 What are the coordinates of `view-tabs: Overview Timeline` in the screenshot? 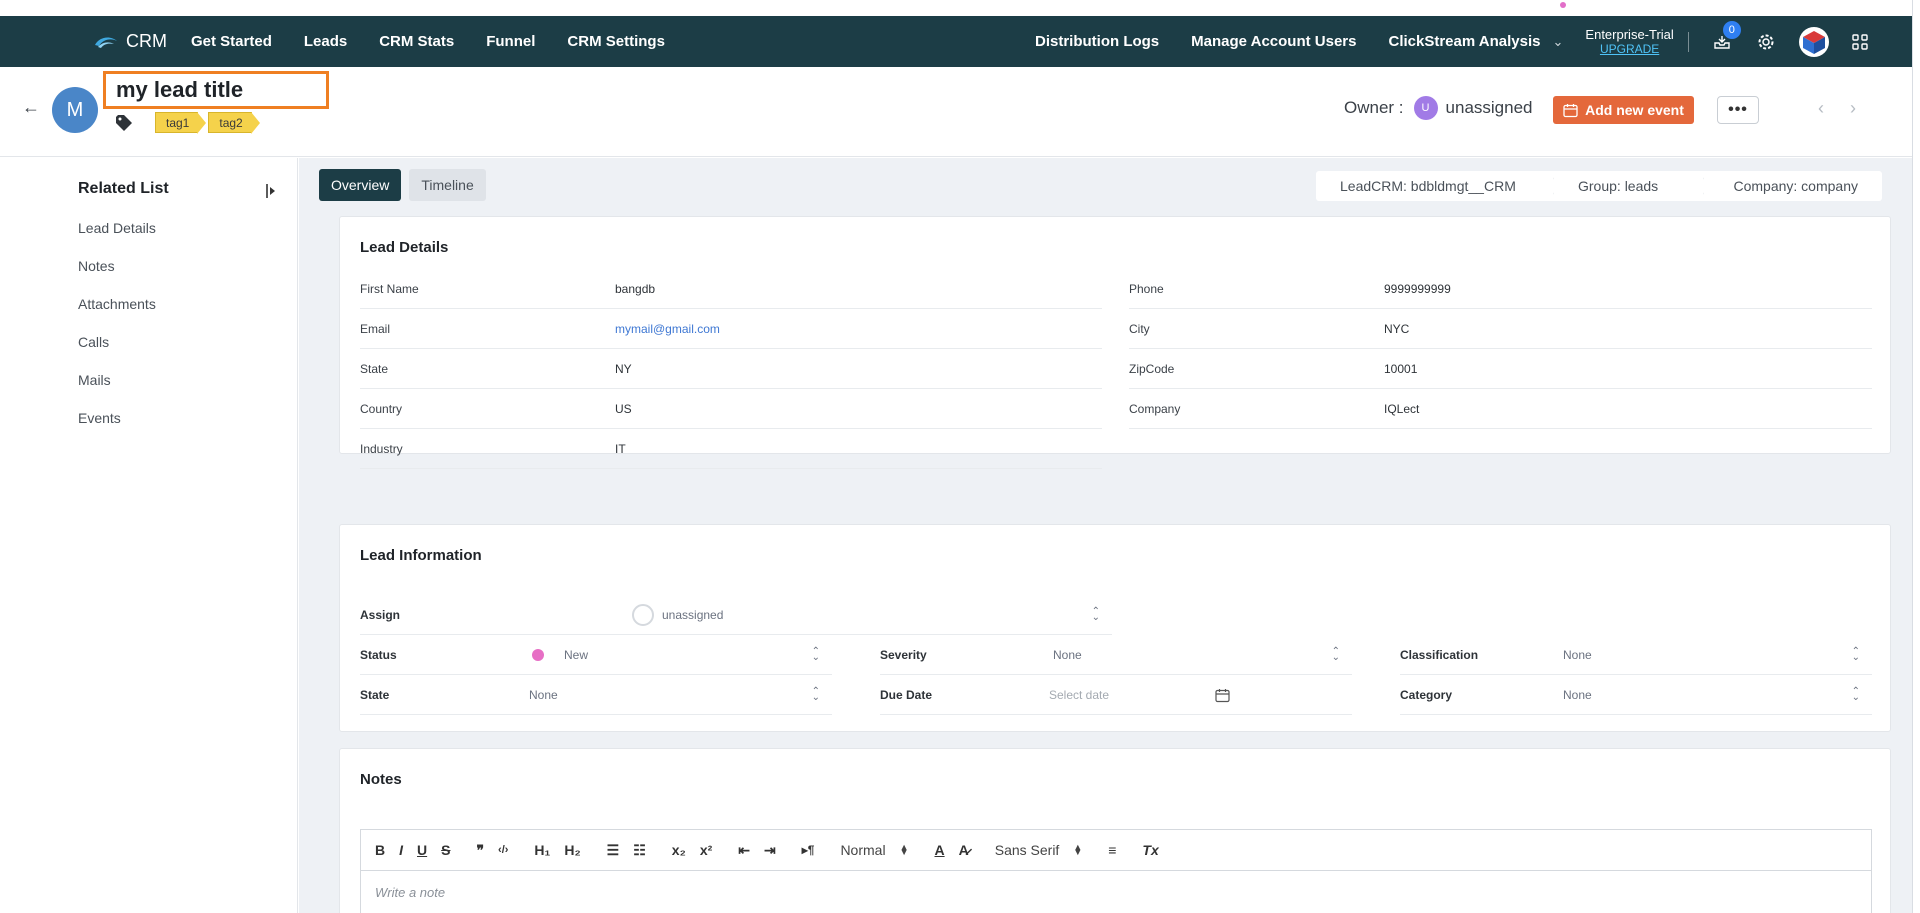 It's located at (406, 185).